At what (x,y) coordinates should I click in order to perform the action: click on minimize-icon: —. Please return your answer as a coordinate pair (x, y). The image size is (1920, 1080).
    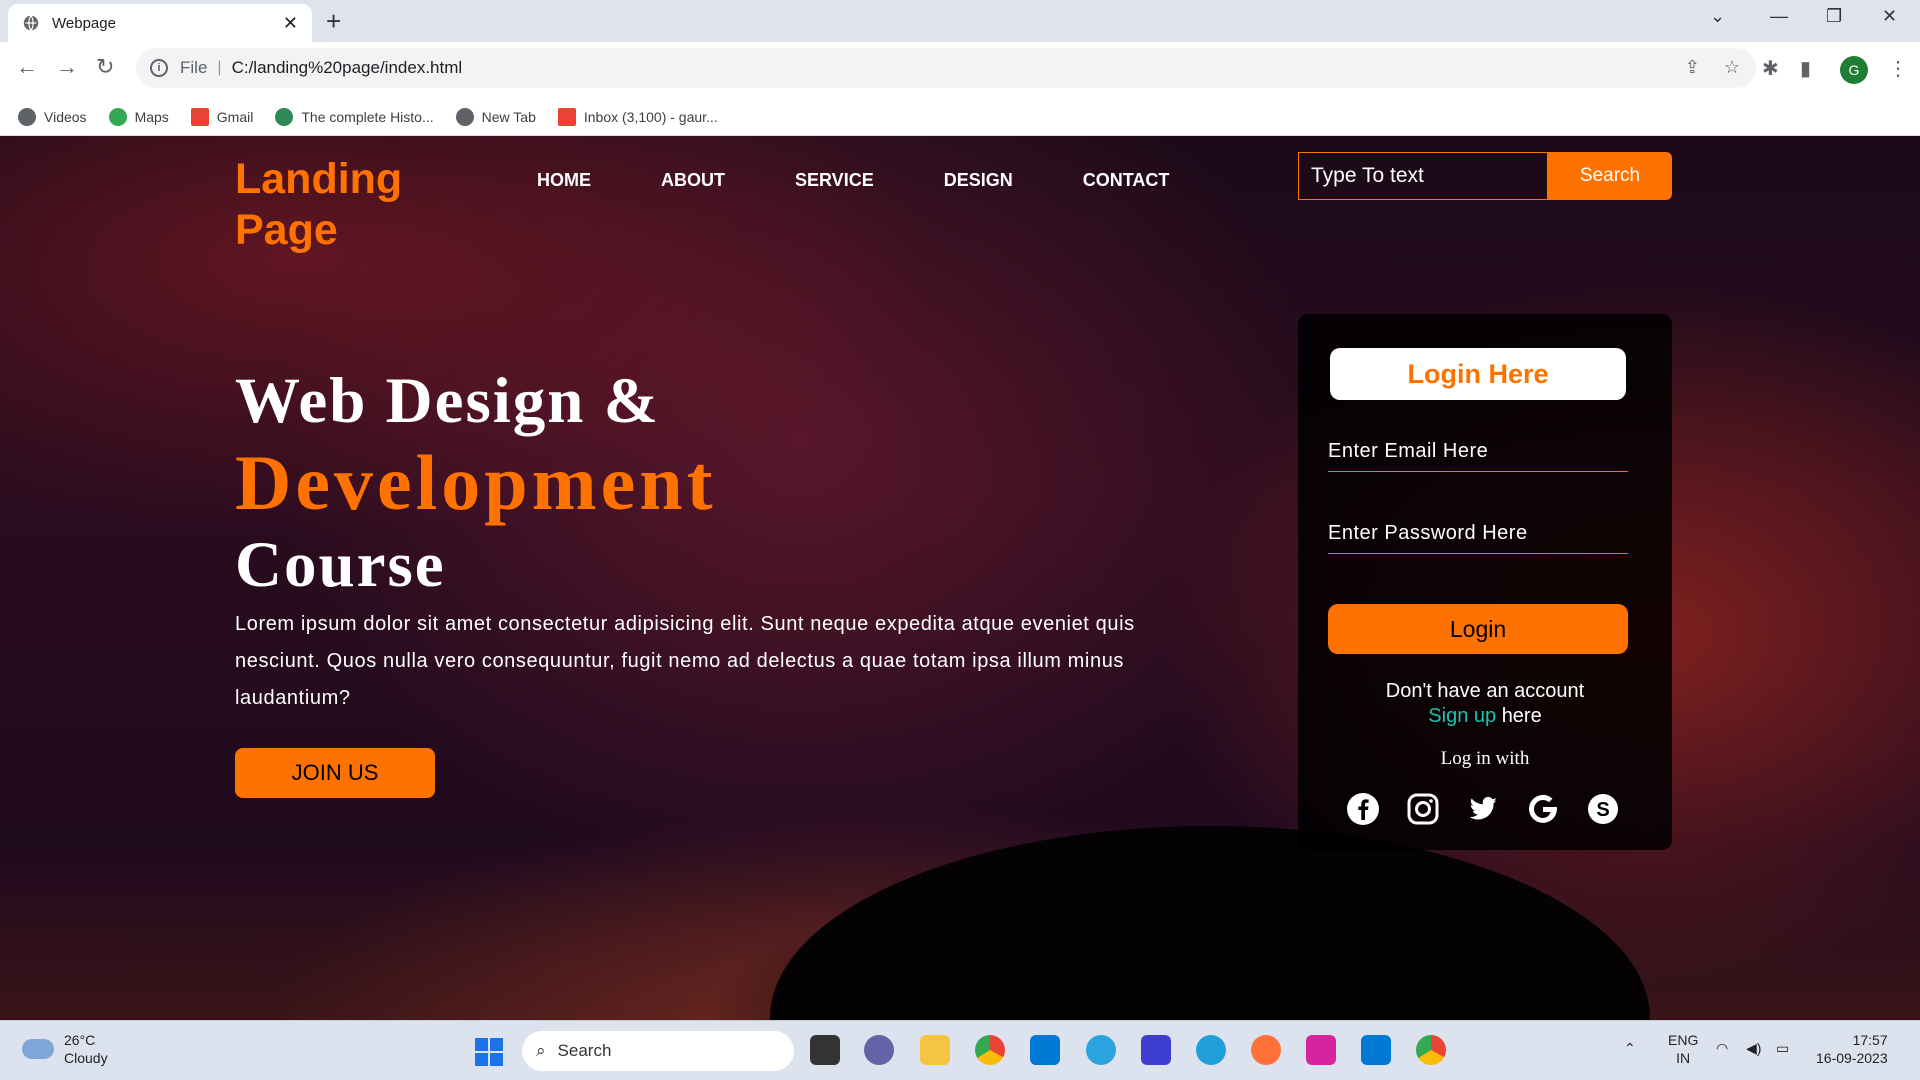
    Looking at the image, I should click on (1779, 16).